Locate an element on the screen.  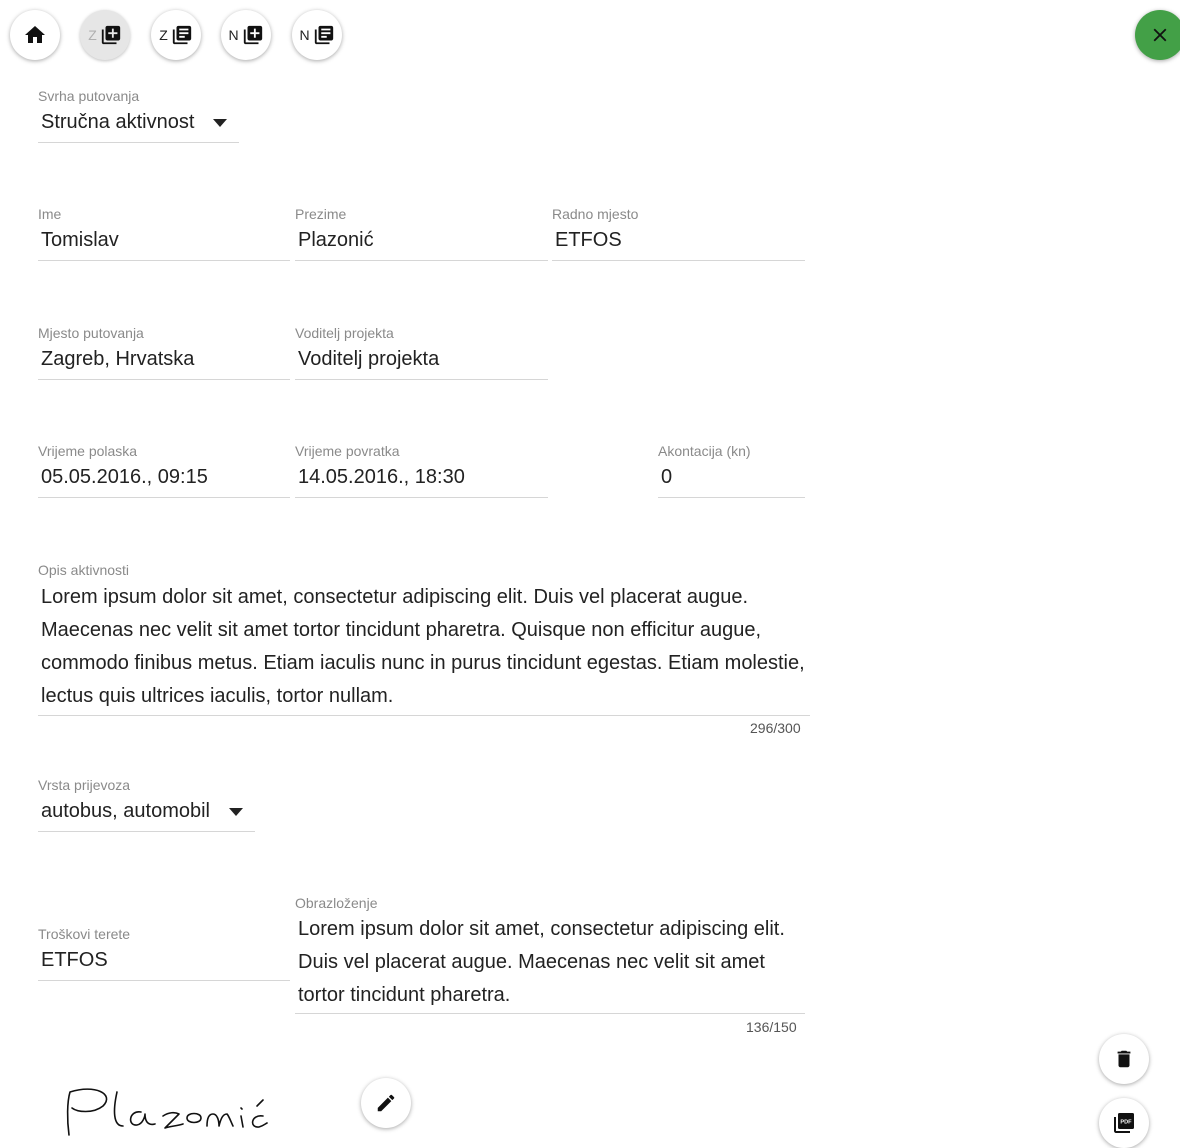
troskovi-field: Troškovi terete ETFOS is located at coordinates (164, 953).